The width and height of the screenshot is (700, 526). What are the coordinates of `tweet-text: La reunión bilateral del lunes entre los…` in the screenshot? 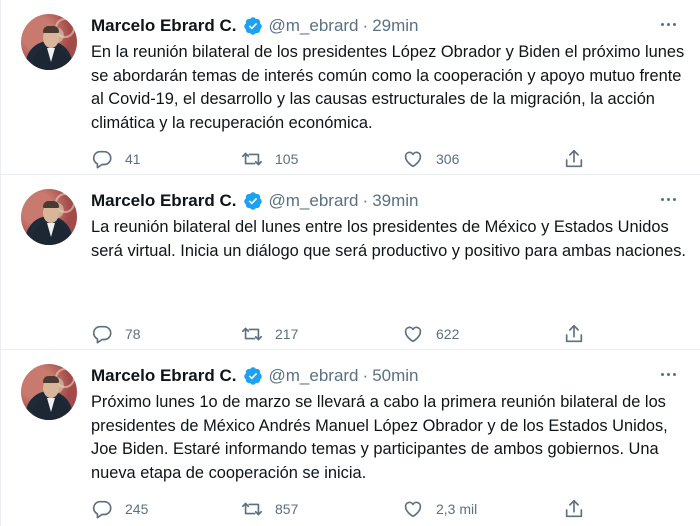 It's located at (388, 239).